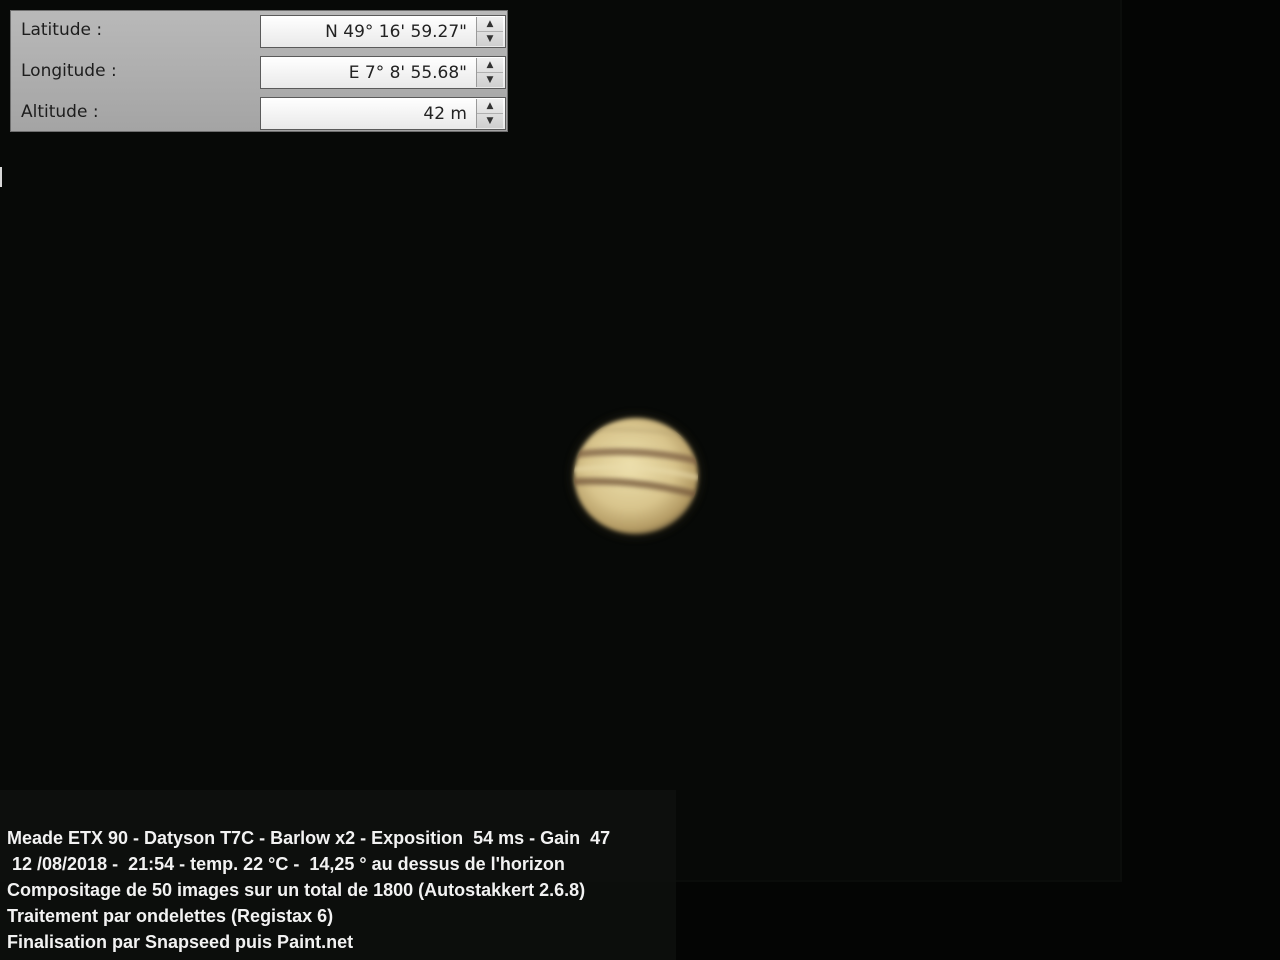  I want to click on altitude-row: Altitude : 42 m ▲ ▼, so click(260, 114).